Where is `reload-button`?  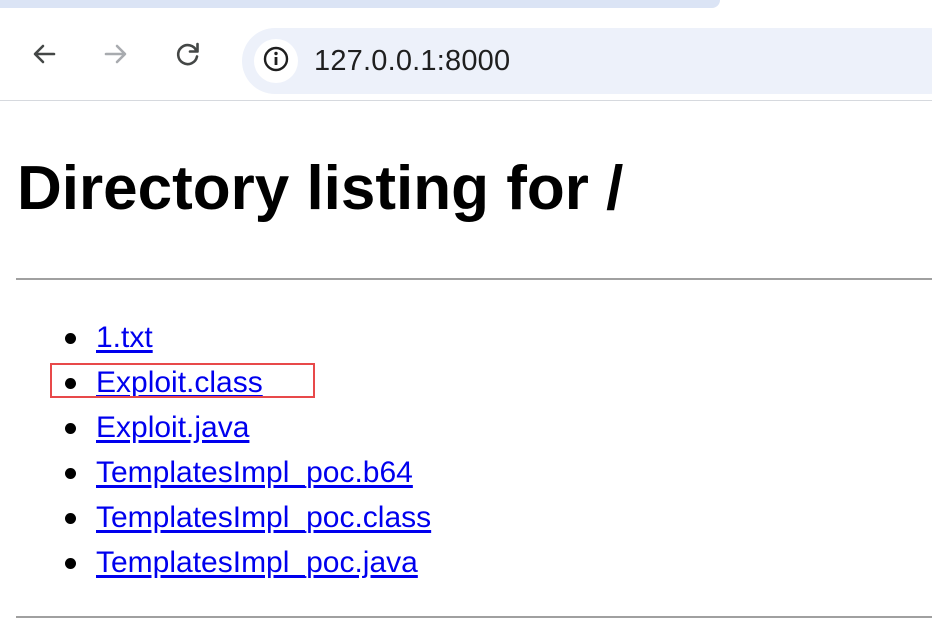 reload-button is located at coordinates (188, 54).